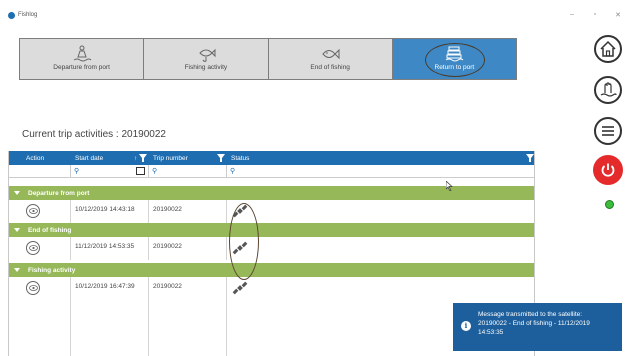 This screenshot has height=356, width=630. I want to click on column-header-start-date: Start date, so click(89, 158).